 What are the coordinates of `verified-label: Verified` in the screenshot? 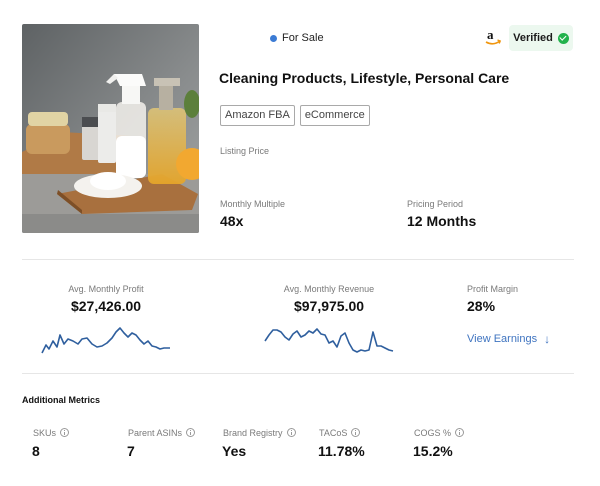 It's located at (533, 38).